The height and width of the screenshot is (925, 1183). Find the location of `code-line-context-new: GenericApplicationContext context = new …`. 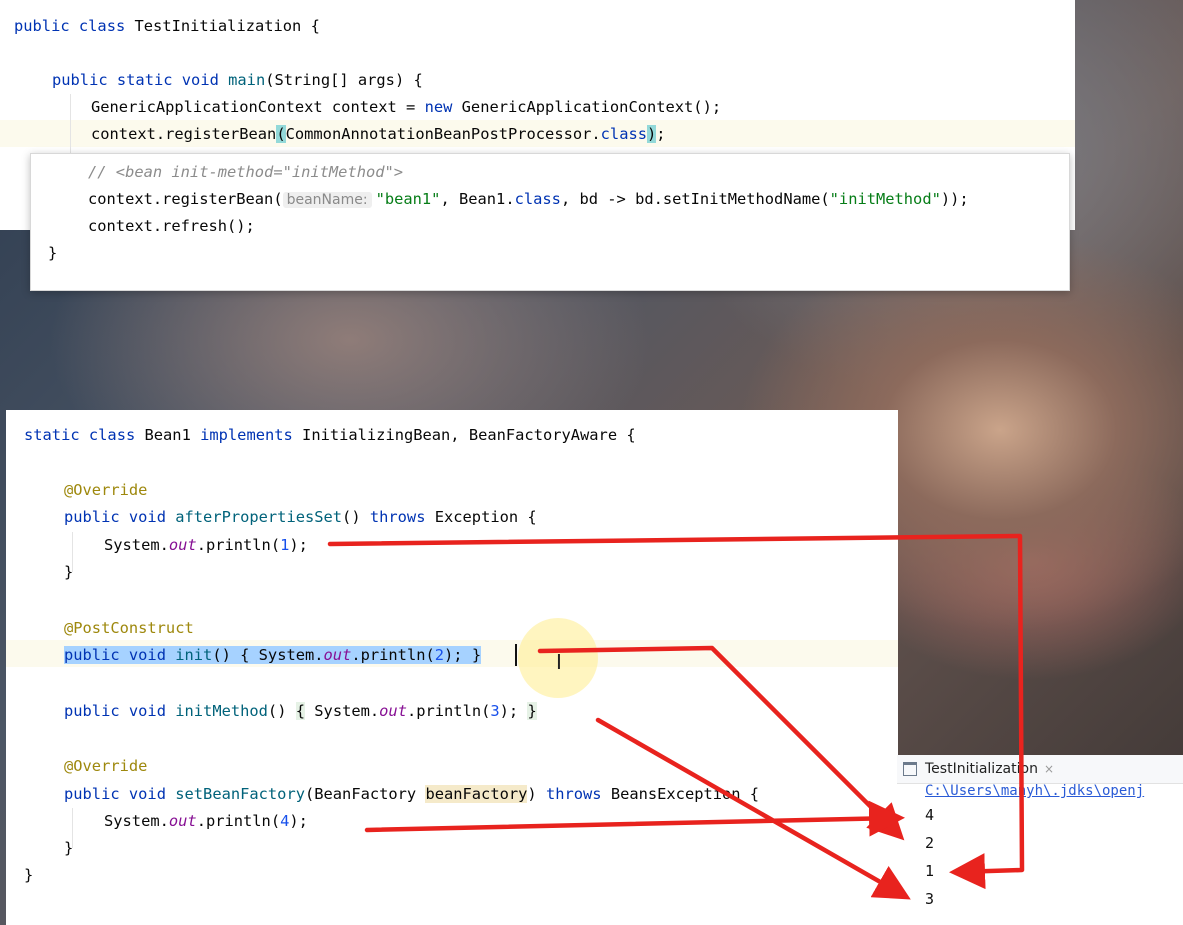

code-line-context-new: GenericApplicationContext context = new … is located at coordinates (406, 107).